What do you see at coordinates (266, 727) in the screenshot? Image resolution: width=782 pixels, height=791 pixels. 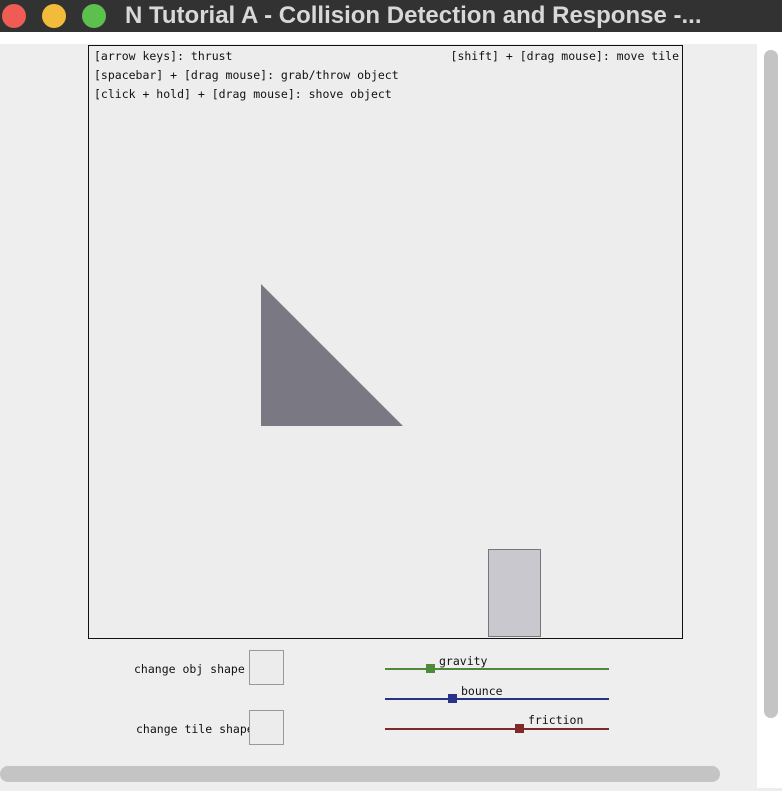 I see `change-tile-shape-button` at bounding box center [266, 727].